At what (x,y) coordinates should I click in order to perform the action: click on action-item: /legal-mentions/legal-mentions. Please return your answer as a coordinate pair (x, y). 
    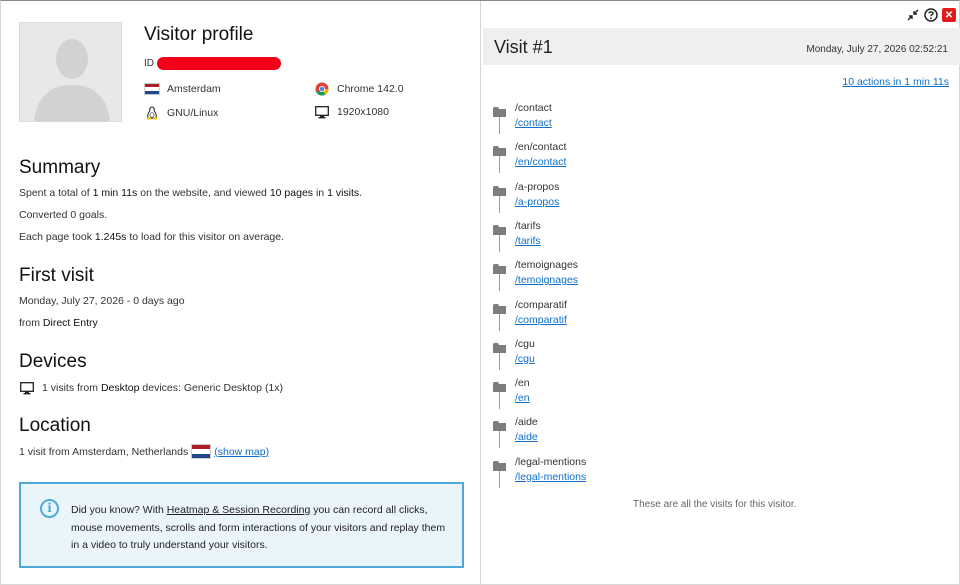
    Looking at the image, I should click on (593, 474).